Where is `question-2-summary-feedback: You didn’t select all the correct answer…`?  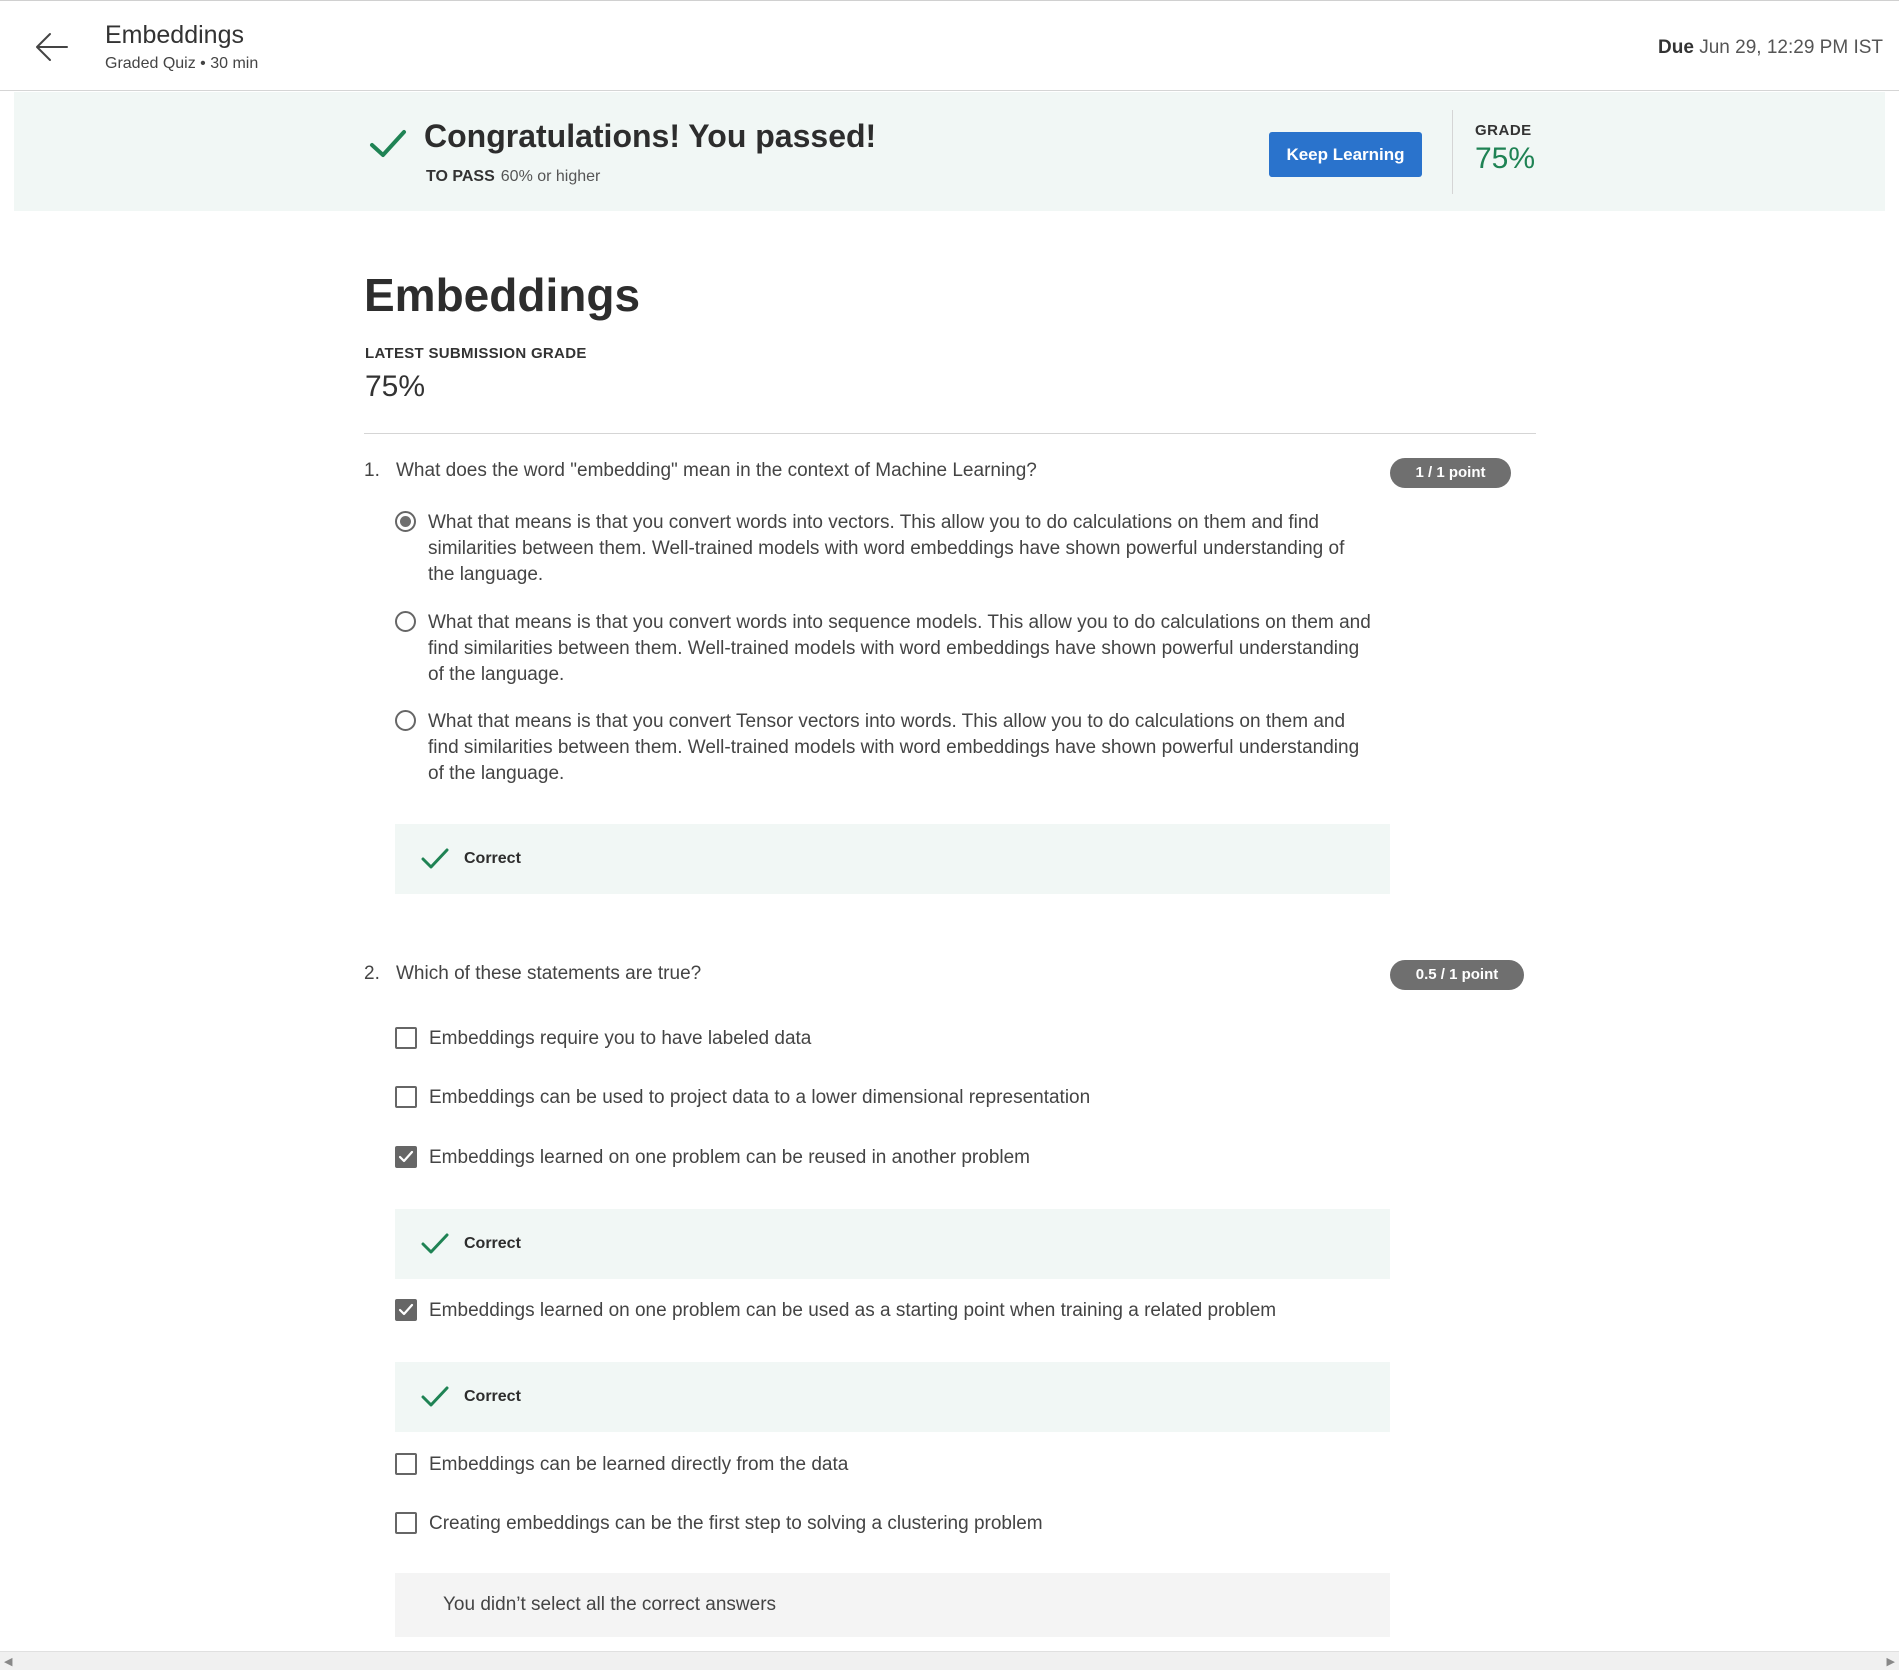 question-2-summary-feedback: You didn’t select all the correct answer… is located at coordinates (892, 1605).